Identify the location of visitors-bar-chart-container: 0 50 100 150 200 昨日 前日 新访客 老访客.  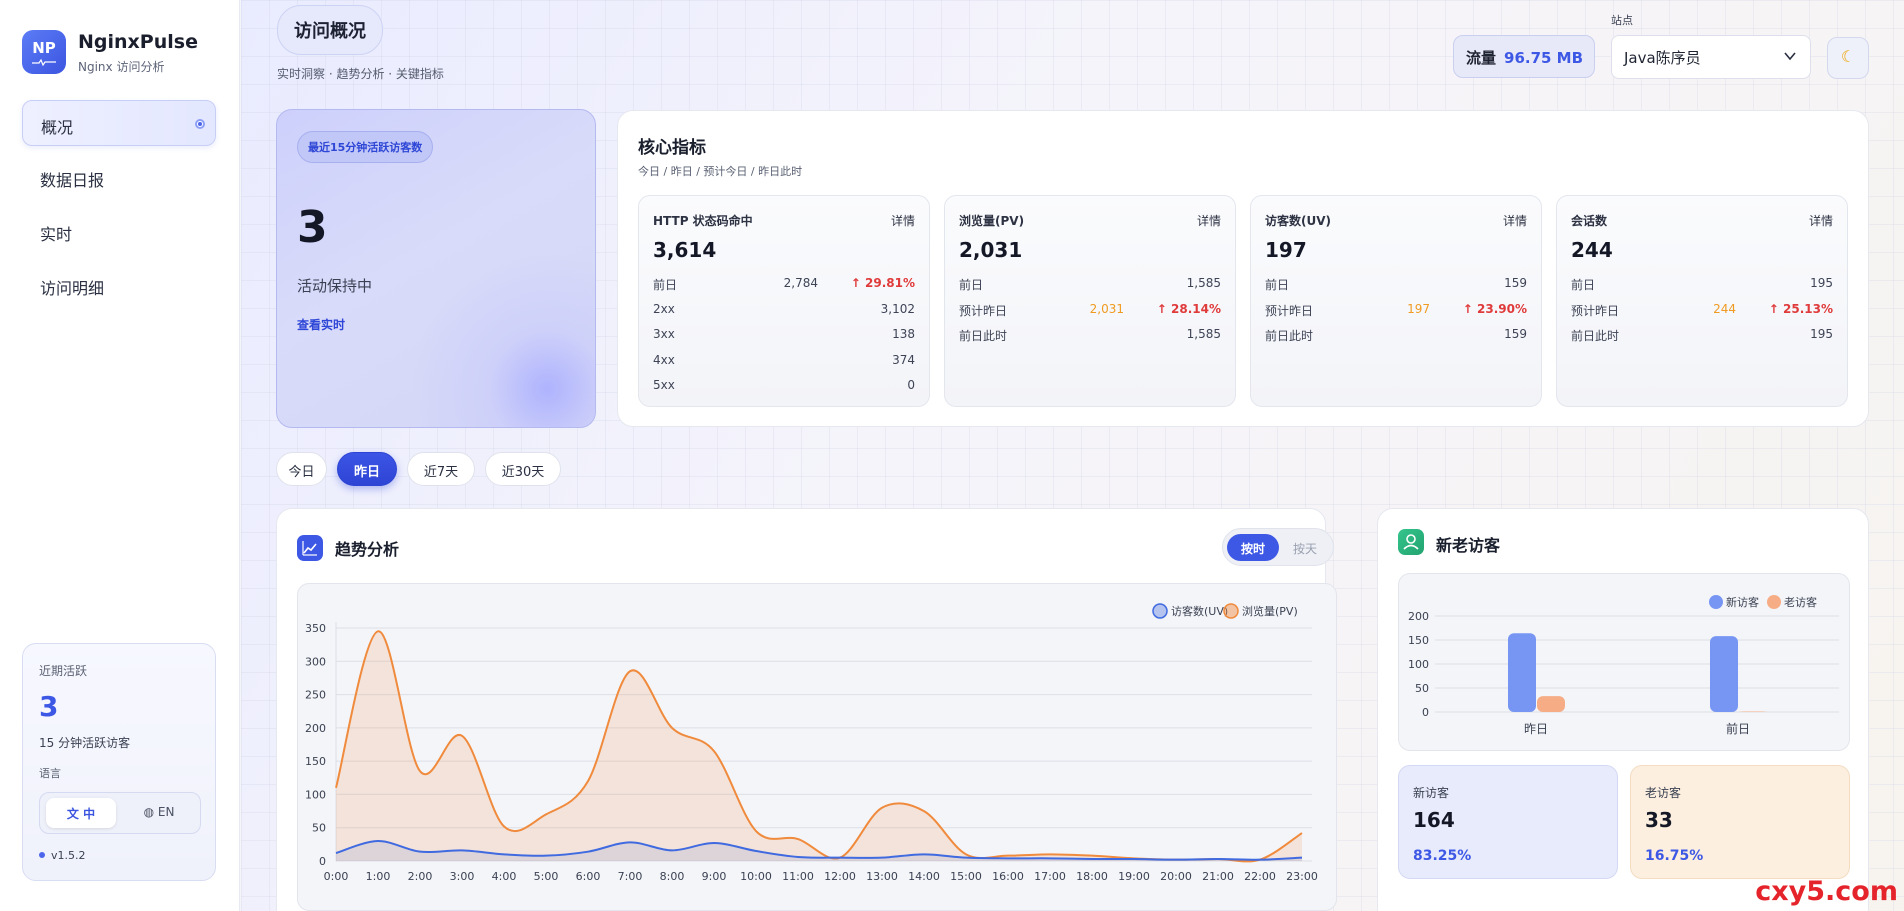
(1624, 662).